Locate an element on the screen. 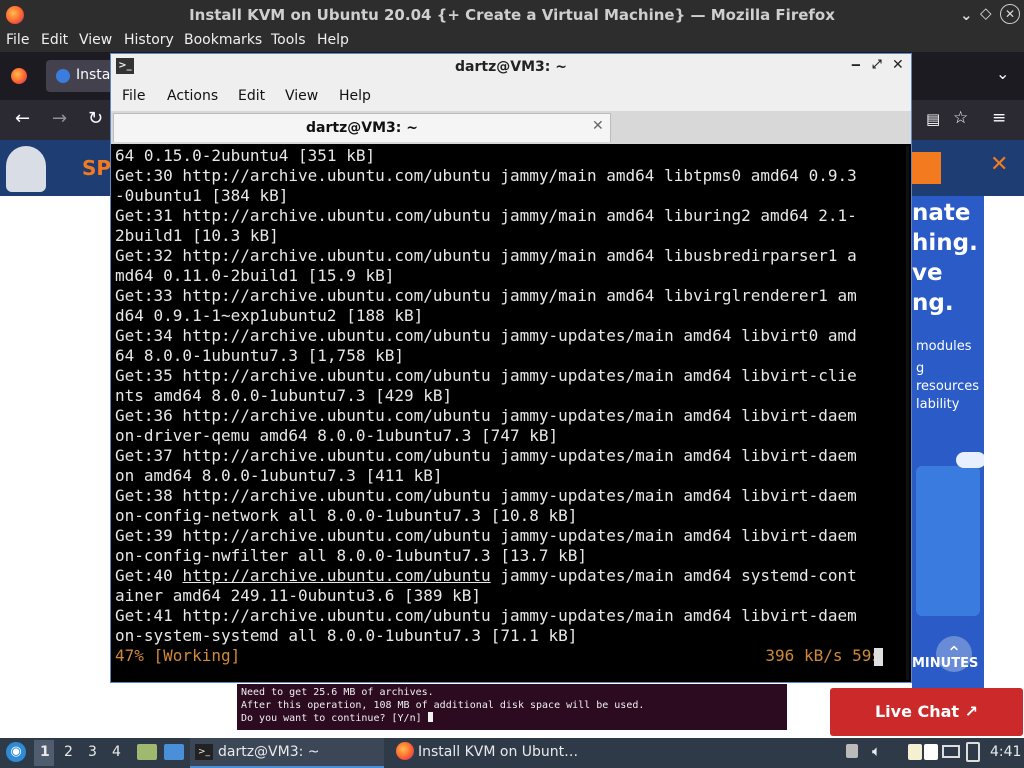 The height and width of the screenshot is (768, 1024). workspace-2: 2 is located at coordinates (68, 752).